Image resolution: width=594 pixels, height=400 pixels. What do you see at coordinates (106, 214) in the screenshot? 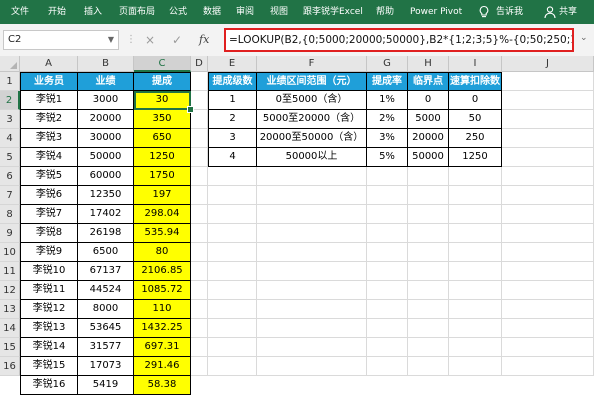
I see `table1-cell: 17402` at bounding box center [106, 214].